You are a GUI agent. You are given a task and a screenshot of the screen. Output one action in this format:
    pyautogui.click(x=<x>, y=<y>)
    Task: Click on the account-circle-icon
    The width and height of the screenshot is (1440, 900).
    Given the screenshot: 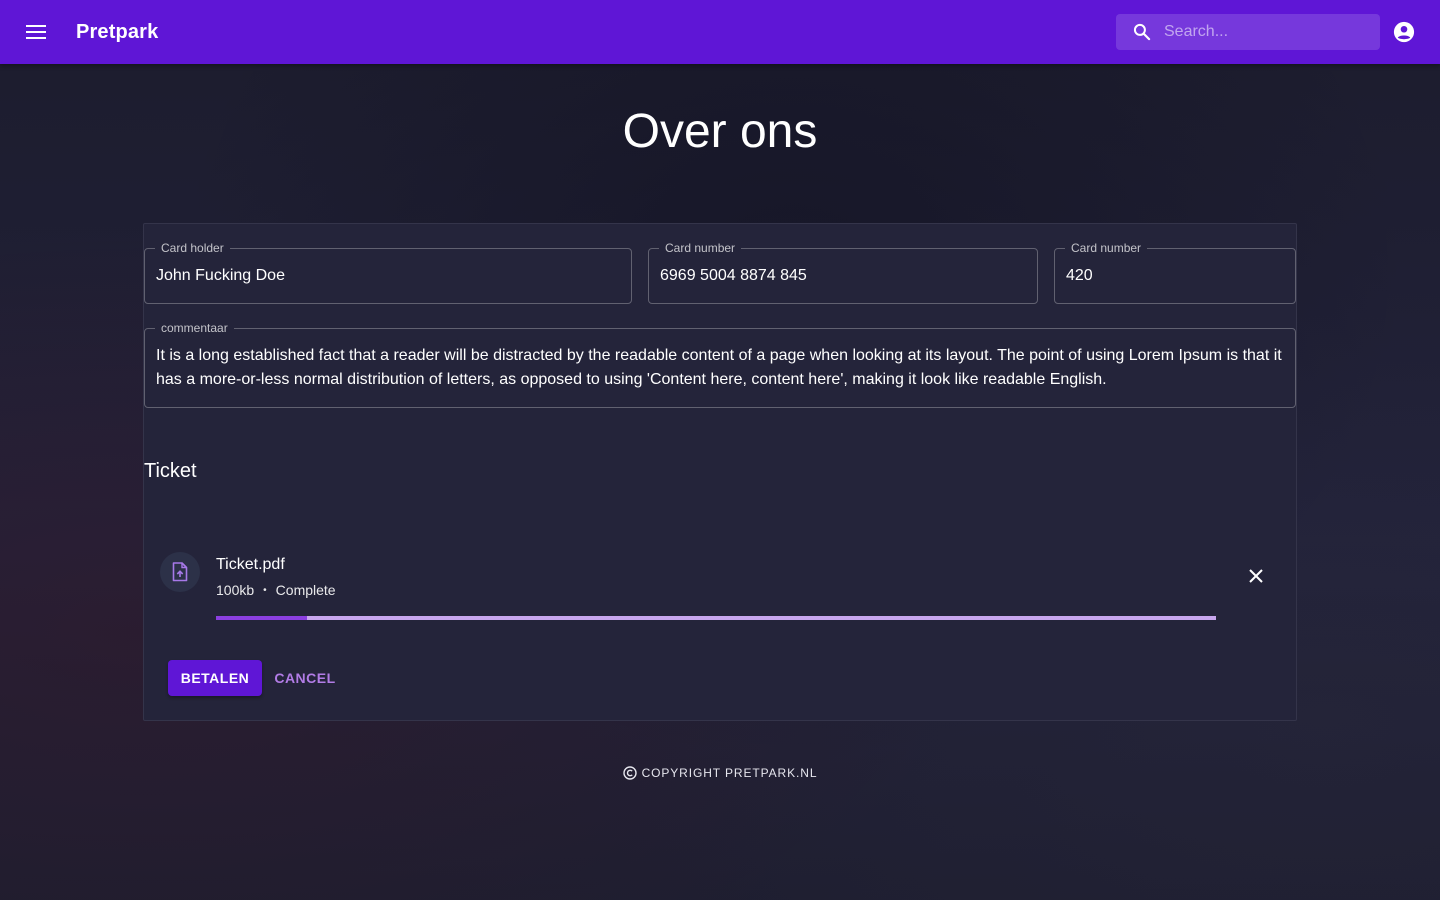 What is the action you would take?
    pyautogui.click(x=1404, y=32)
    